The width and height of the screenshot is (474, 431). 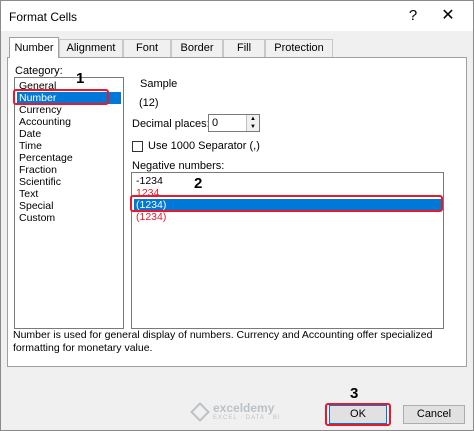 What do you see at coordinates (204, 146) in the screenshot?
I see `separator-label: Use 1000 Separator (,)` at bounding box center [204, 146].